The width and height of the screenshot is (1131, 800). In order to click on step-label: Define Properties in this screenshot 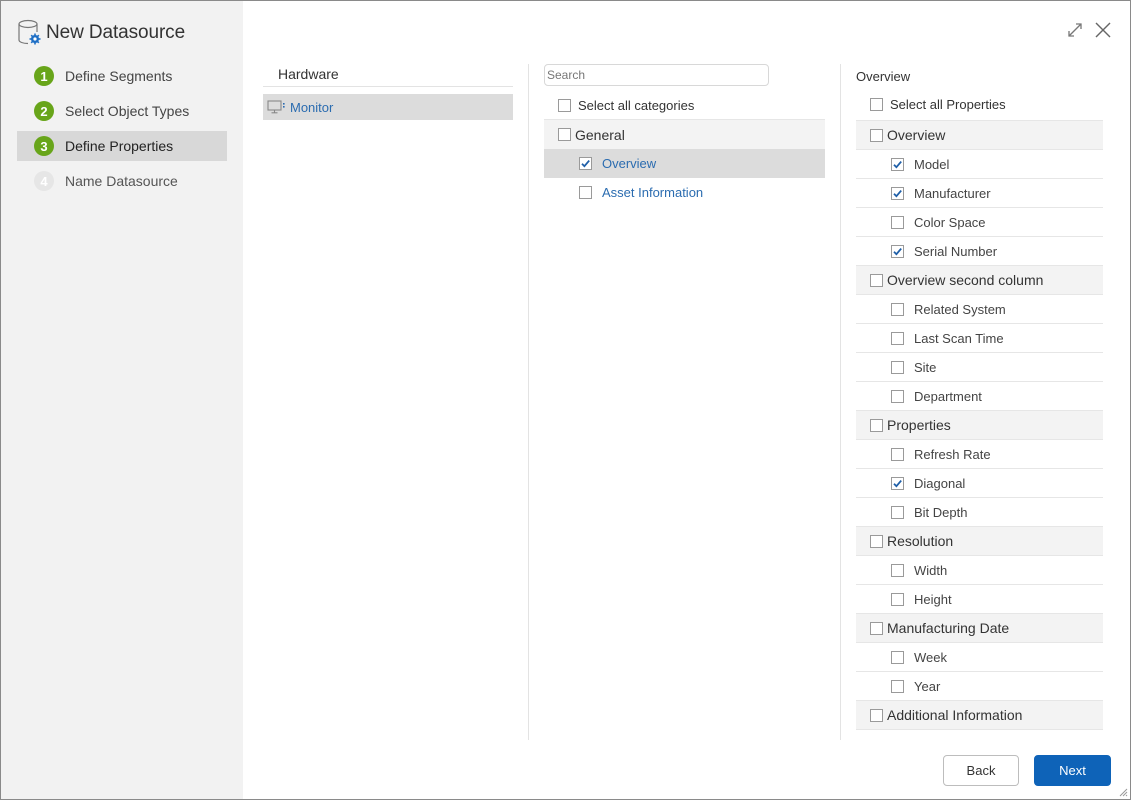, I will do `click(119, 146)`.